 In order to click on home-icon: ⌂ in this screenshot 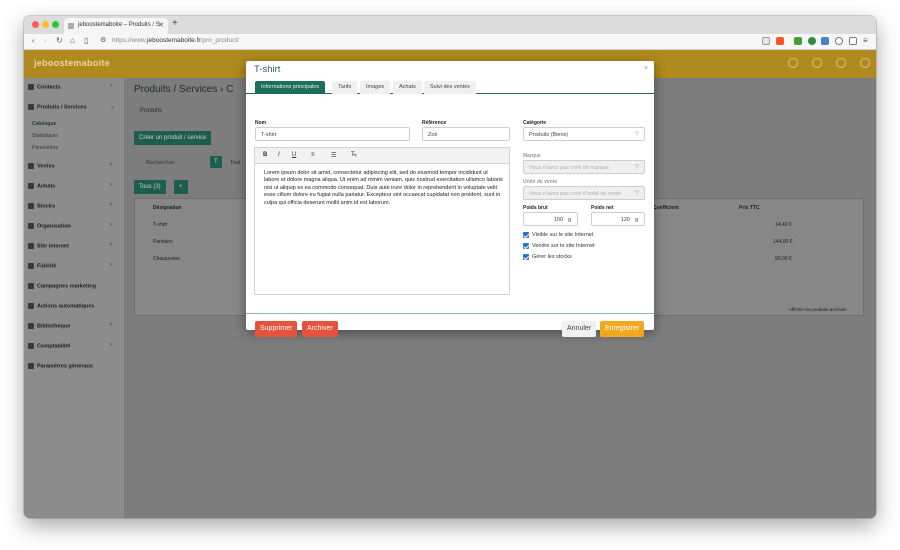, I will do `click(72, 40)`.